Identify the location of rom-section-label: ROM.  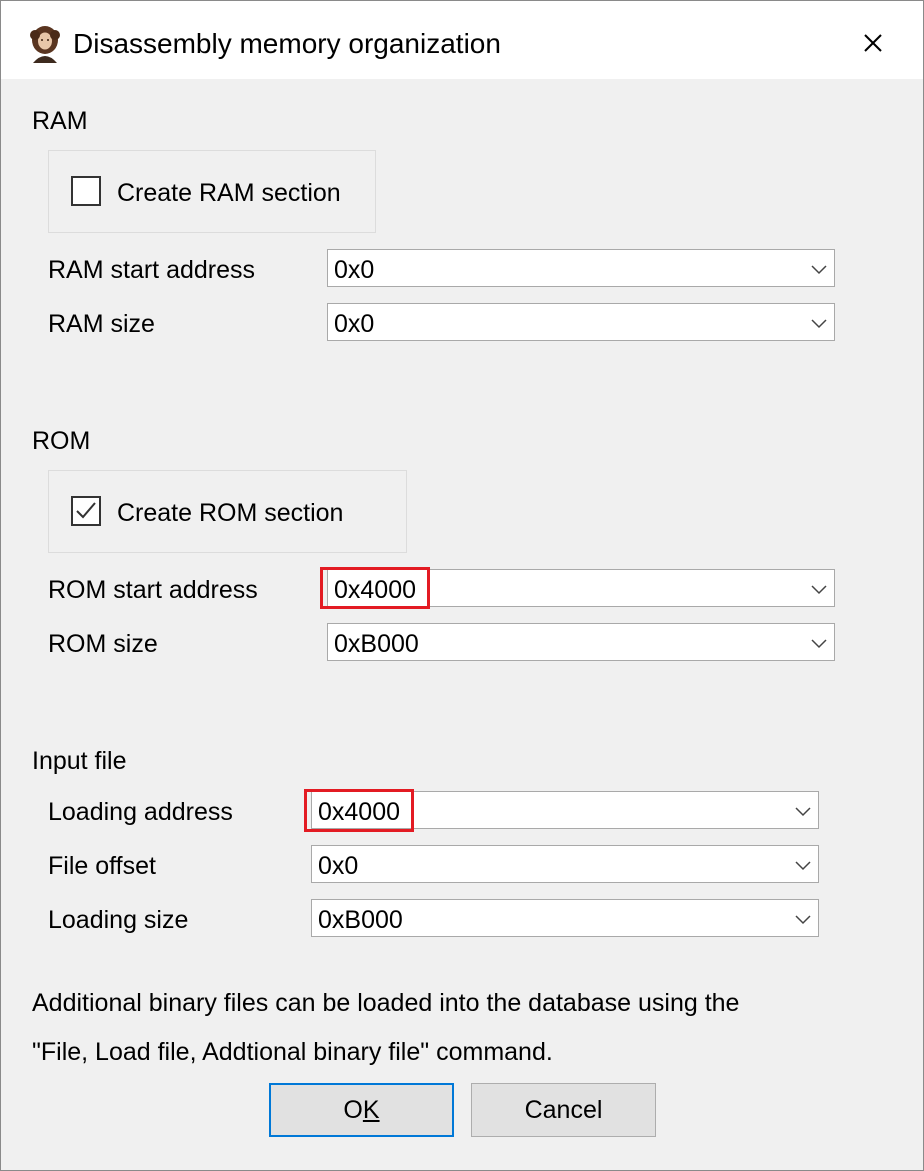
(61, 441).